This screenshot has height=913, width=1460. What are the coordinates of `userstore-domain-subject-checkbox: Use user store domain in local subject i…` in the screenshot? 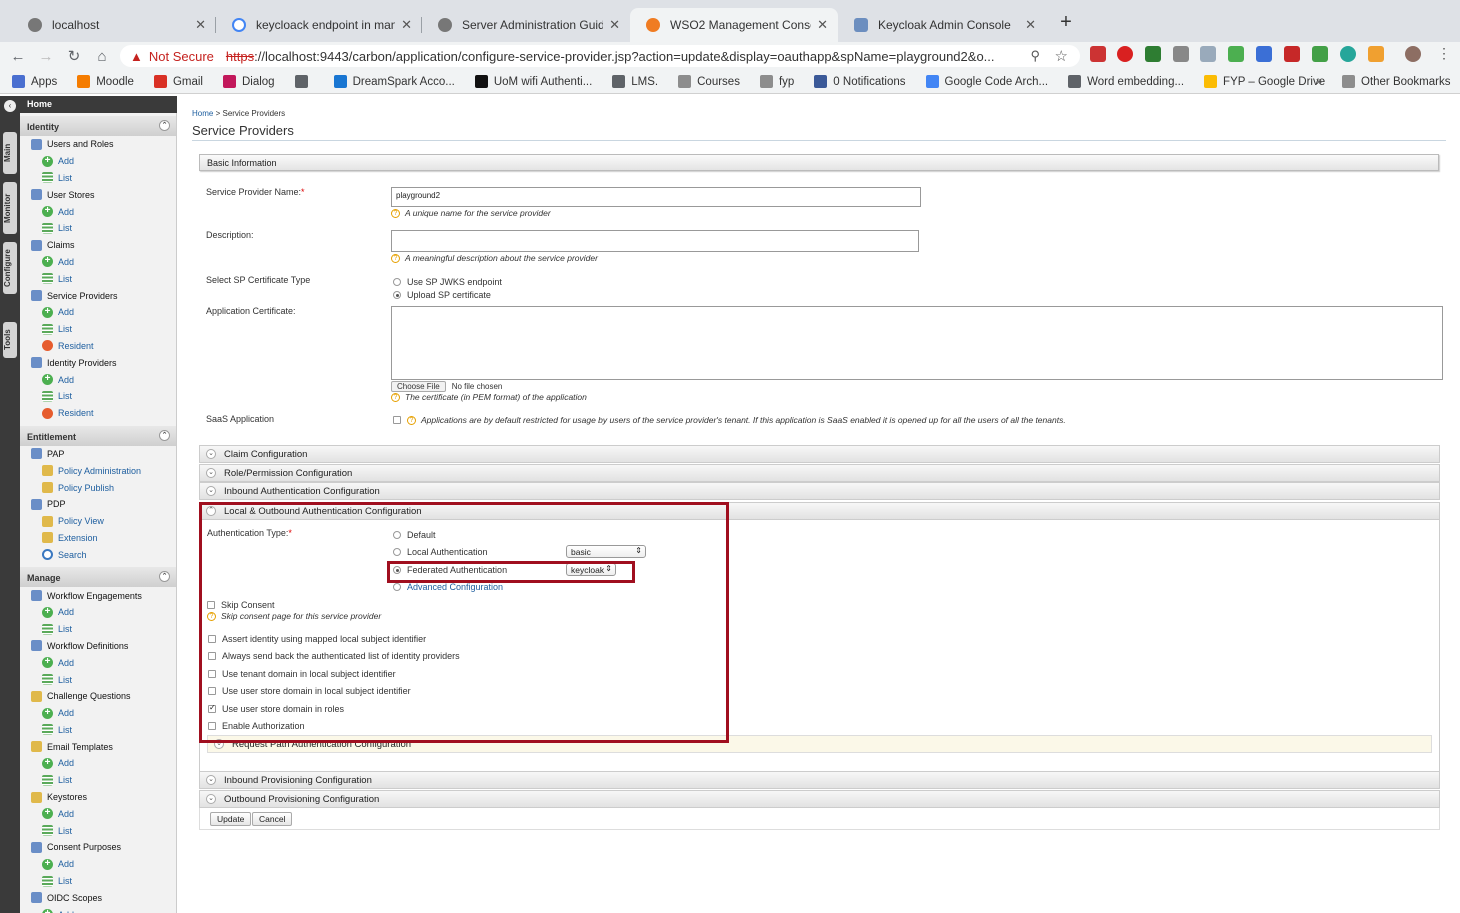 It's located at (309, 691).